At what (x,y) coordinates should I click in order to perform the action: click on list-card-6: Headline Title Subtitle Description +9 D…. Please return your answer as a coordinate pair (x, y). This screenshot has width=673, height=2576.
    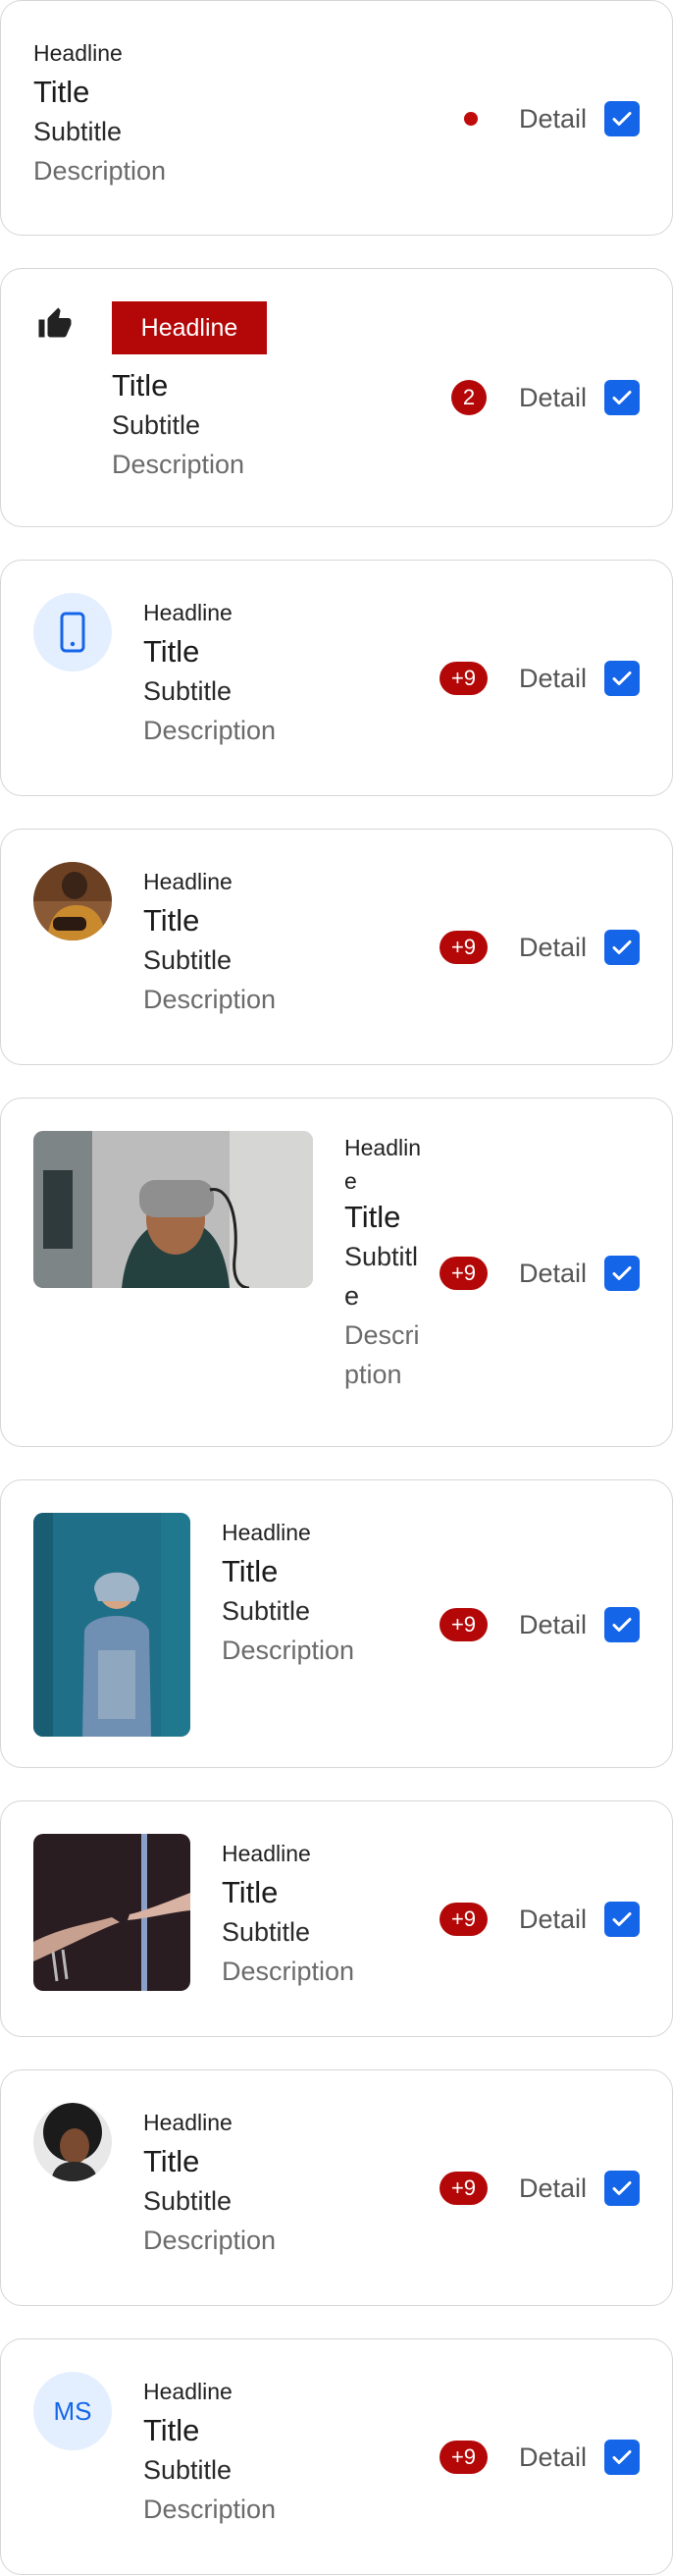
    Looking at the image, I should click on (336, 1623).